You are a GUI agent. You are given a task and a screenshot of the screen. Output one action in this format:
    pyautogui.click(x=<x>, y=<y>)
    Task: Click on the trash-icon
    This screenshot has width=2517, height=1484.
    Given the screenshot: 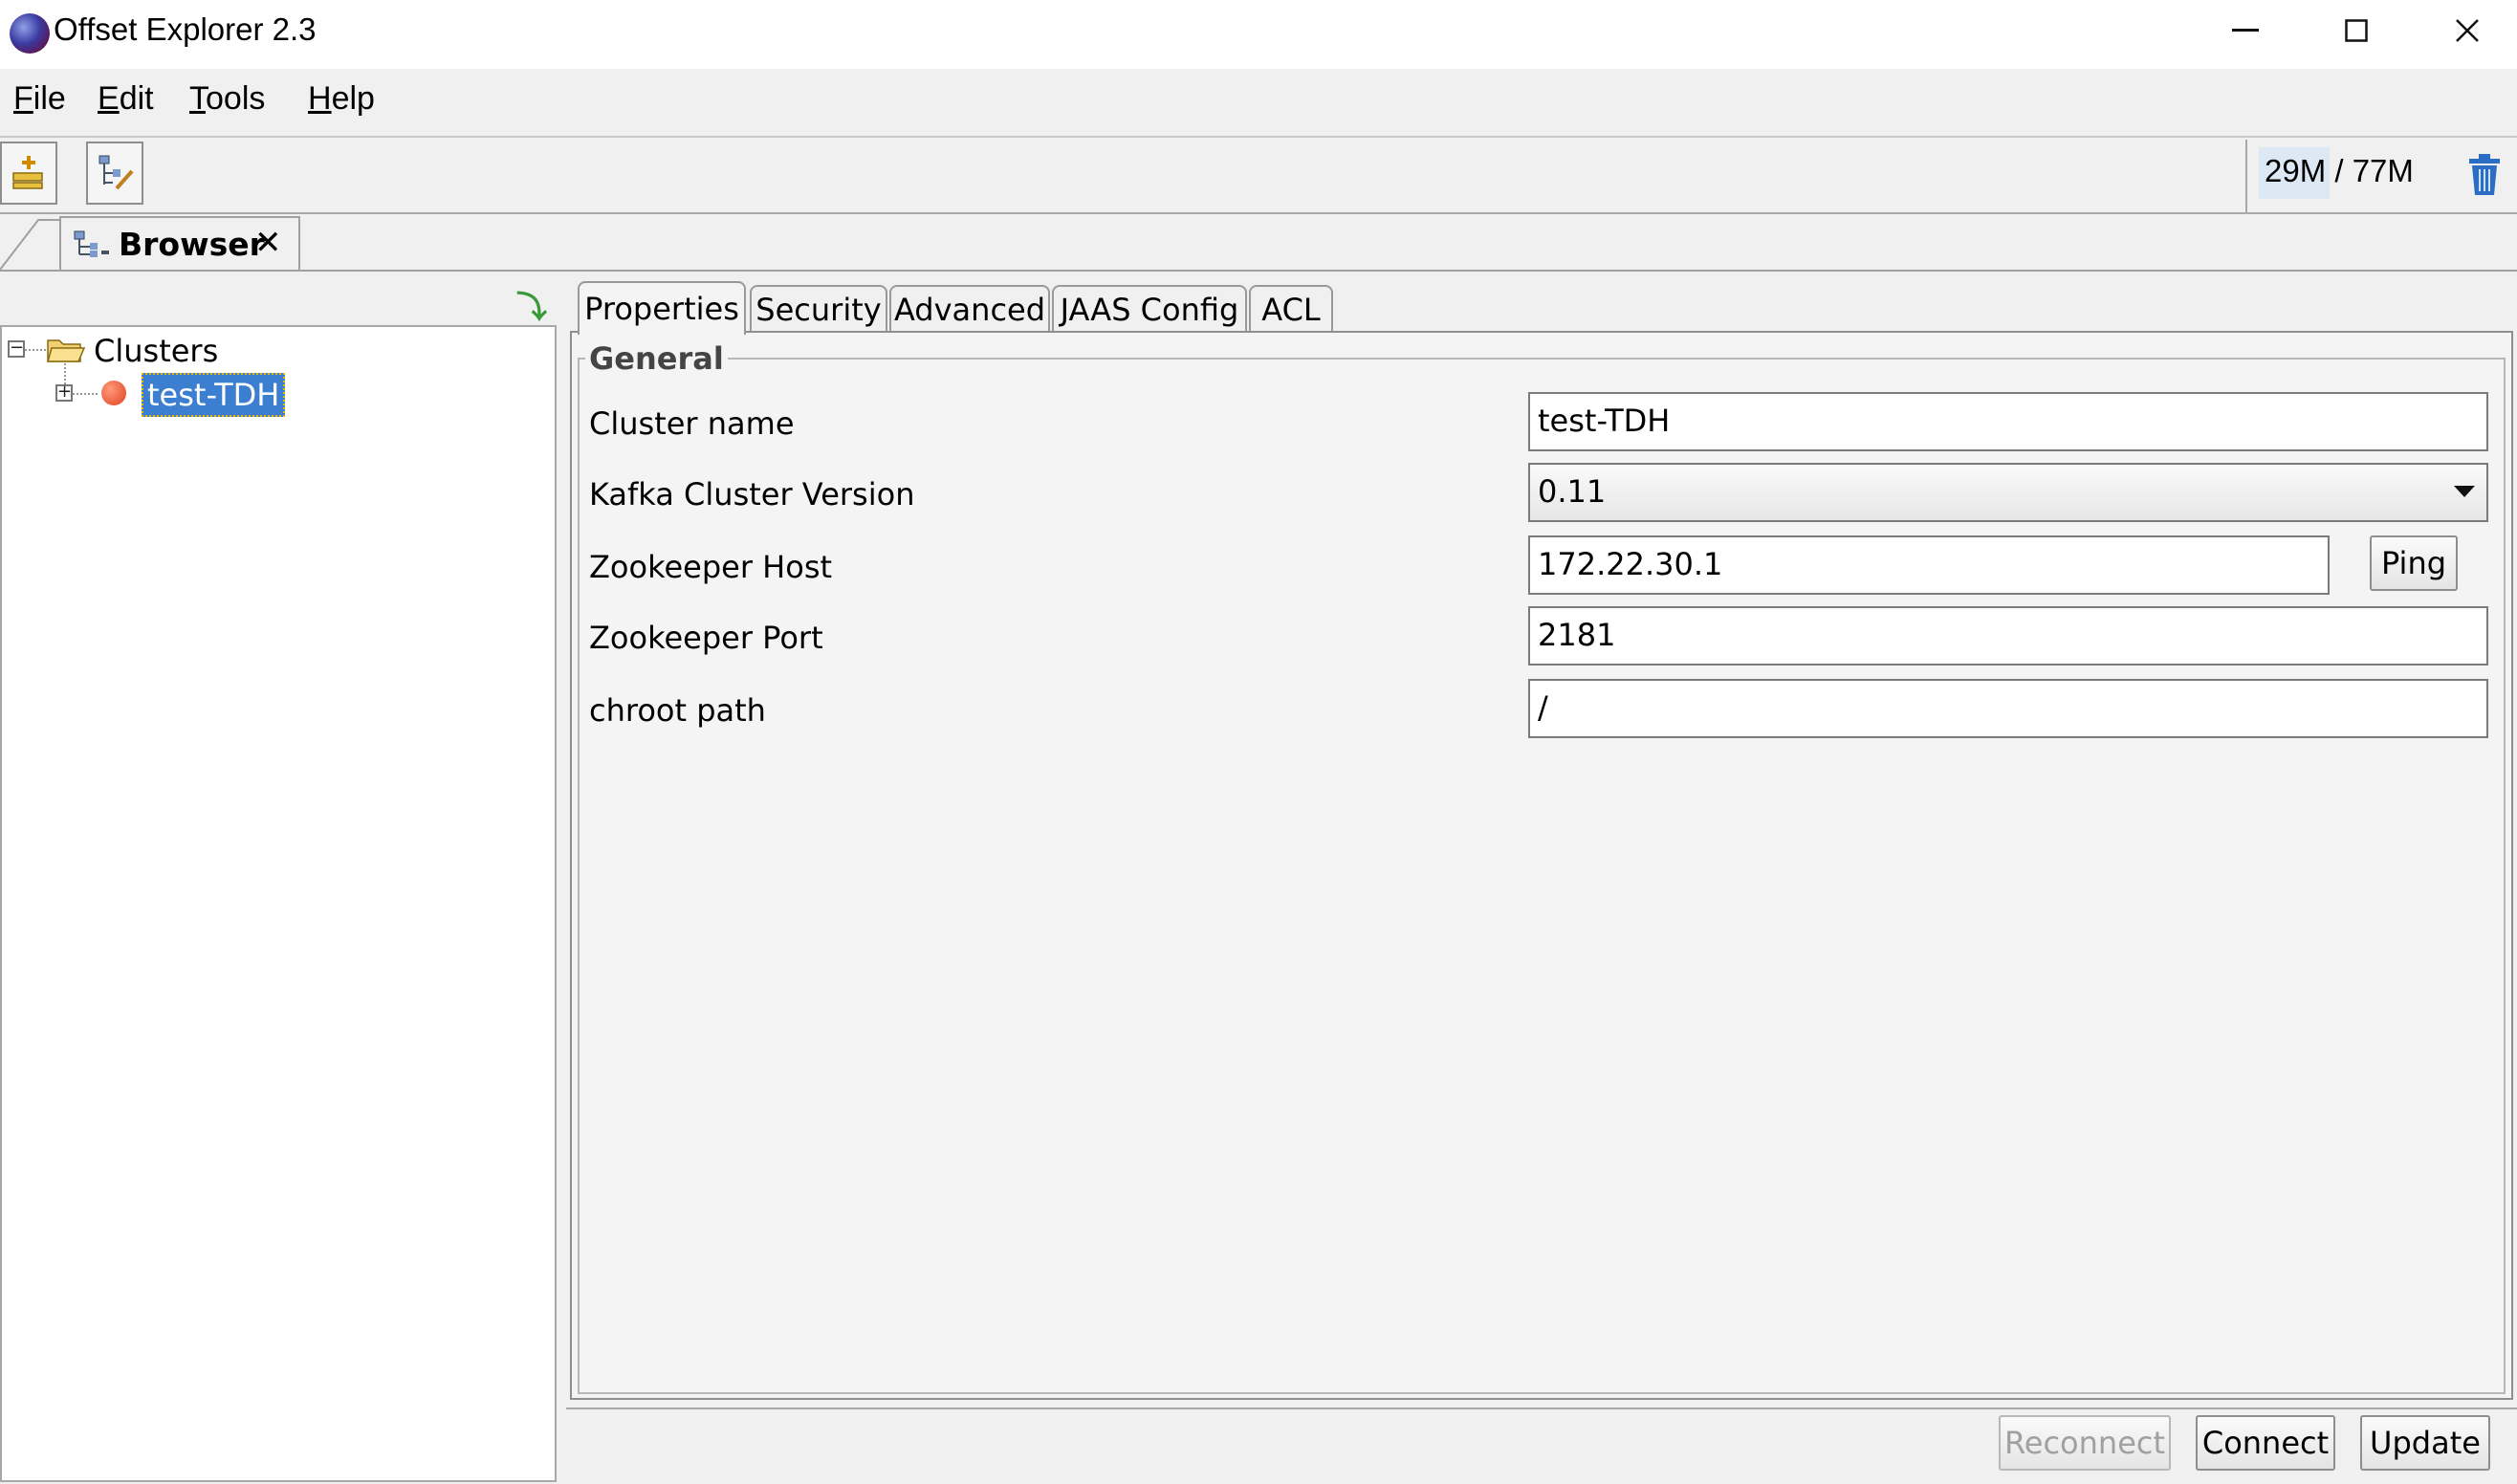 What is the action you would take?
    pyautogui.click(x=2484, y=175)
    